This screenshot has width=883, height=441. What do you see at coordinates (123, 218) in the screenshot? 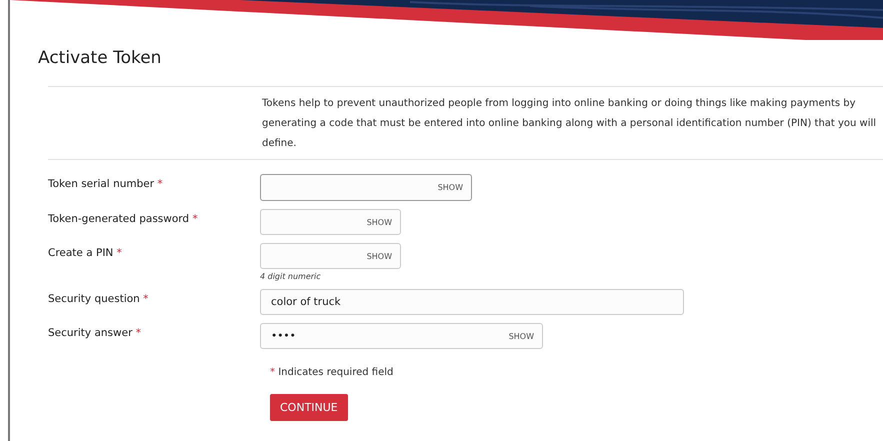
I see `field-label: Token-generated password *` at bounding box center [123, 218].